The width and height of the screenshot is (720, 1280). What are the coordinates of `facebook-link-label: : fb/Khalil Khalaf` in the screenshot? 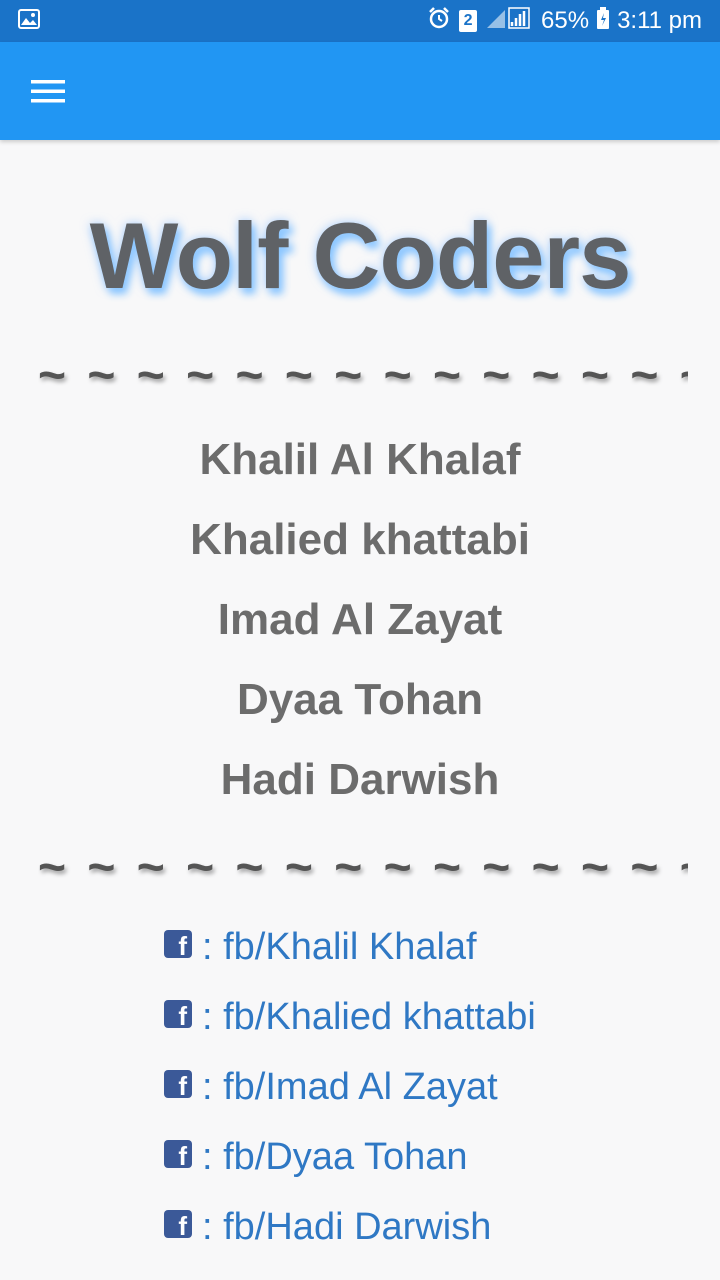 It's located at (339, 946).